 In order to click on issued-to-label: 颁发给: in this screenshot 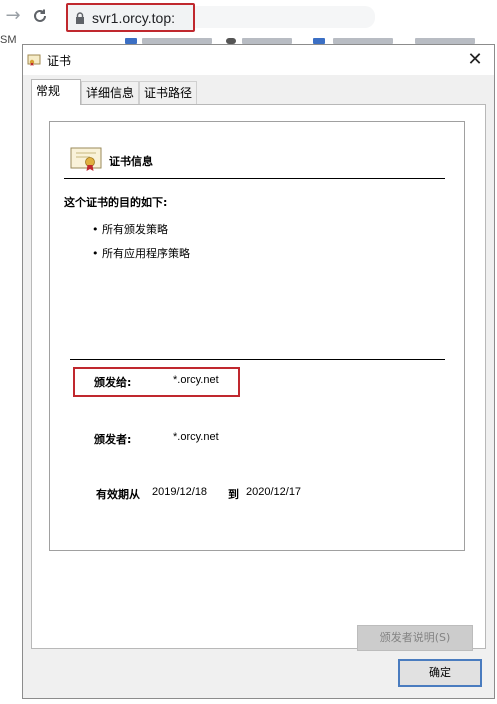, I will do `click(113, 382)`.